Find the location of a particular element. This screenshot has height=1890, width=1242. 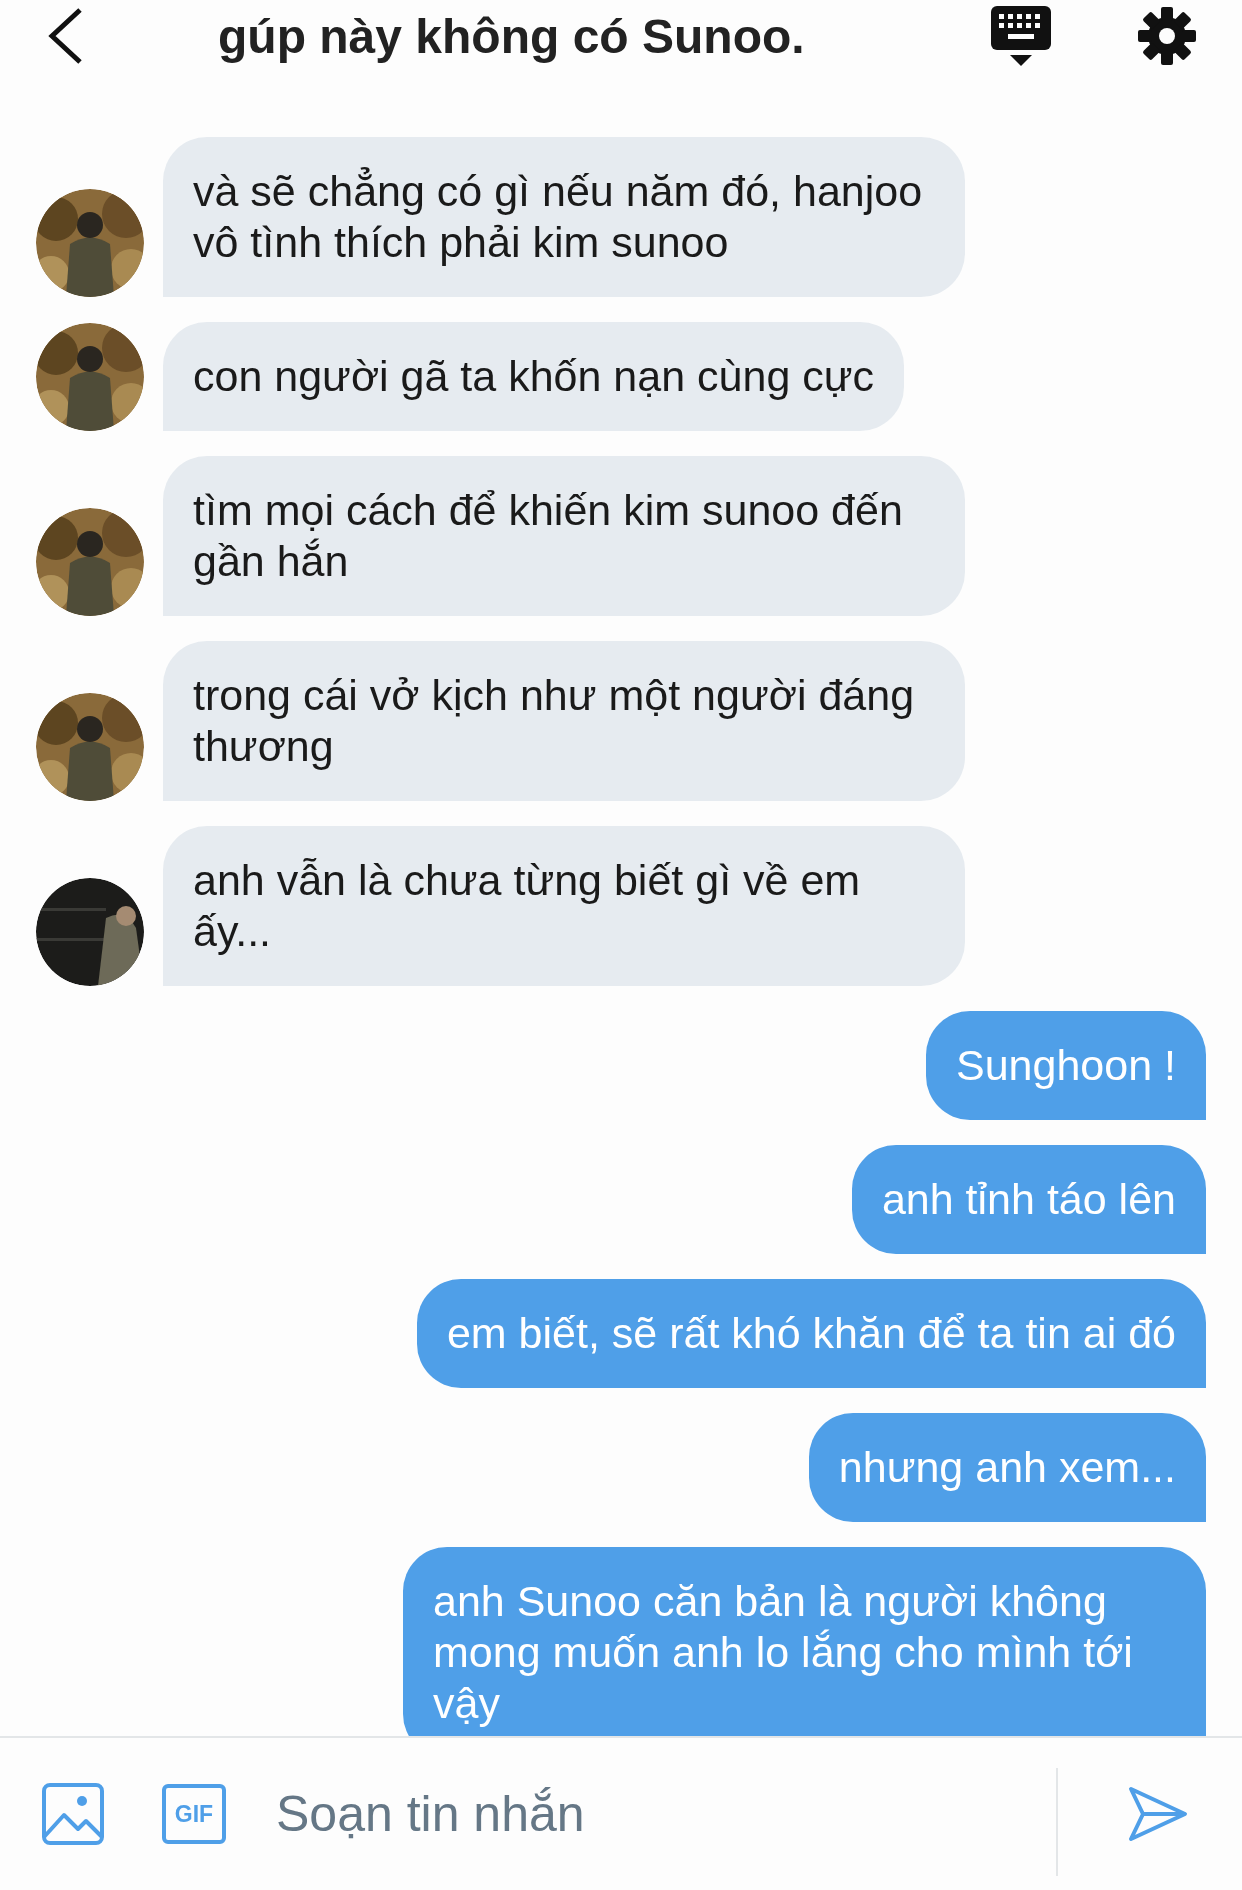

gif-button: GIF is located at coordinates (194, 1814).